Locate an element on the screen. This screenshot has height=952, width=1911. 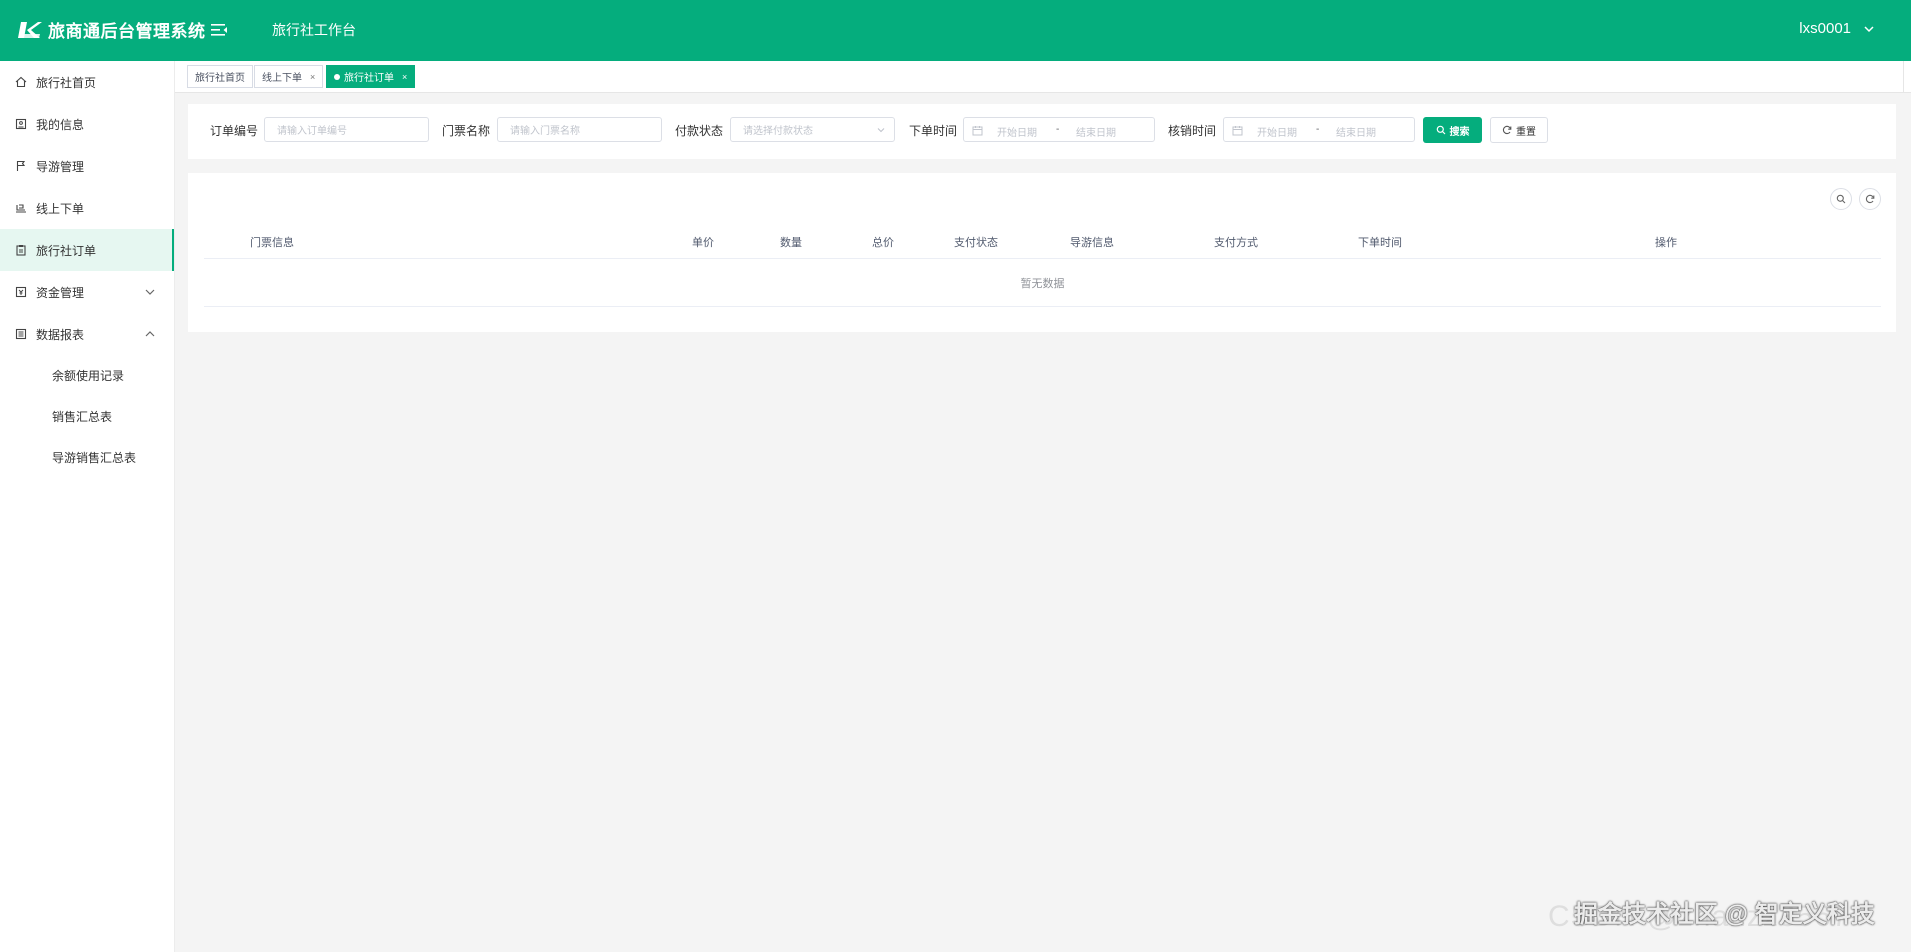
order-no-input: 请输入订单编号 is located at coordinates (346, 129).